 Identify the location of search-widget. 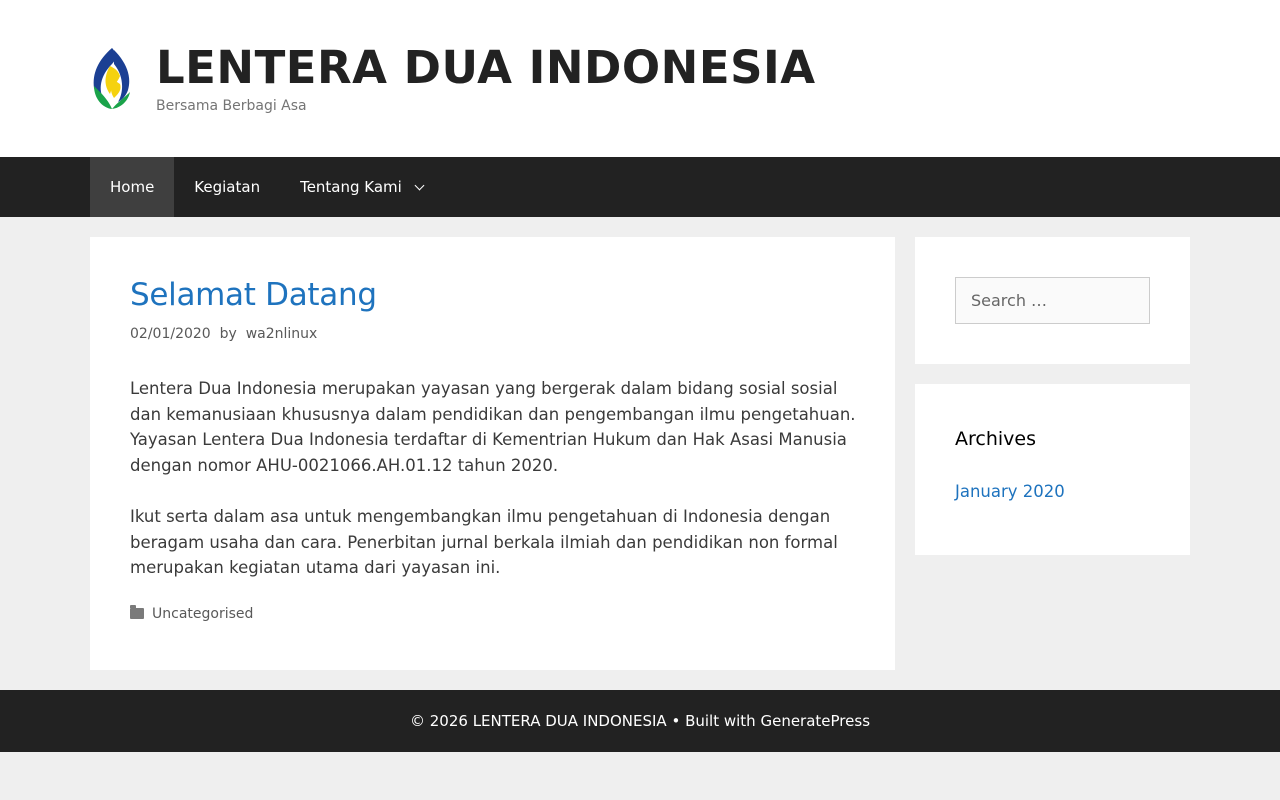
(1052, 300).